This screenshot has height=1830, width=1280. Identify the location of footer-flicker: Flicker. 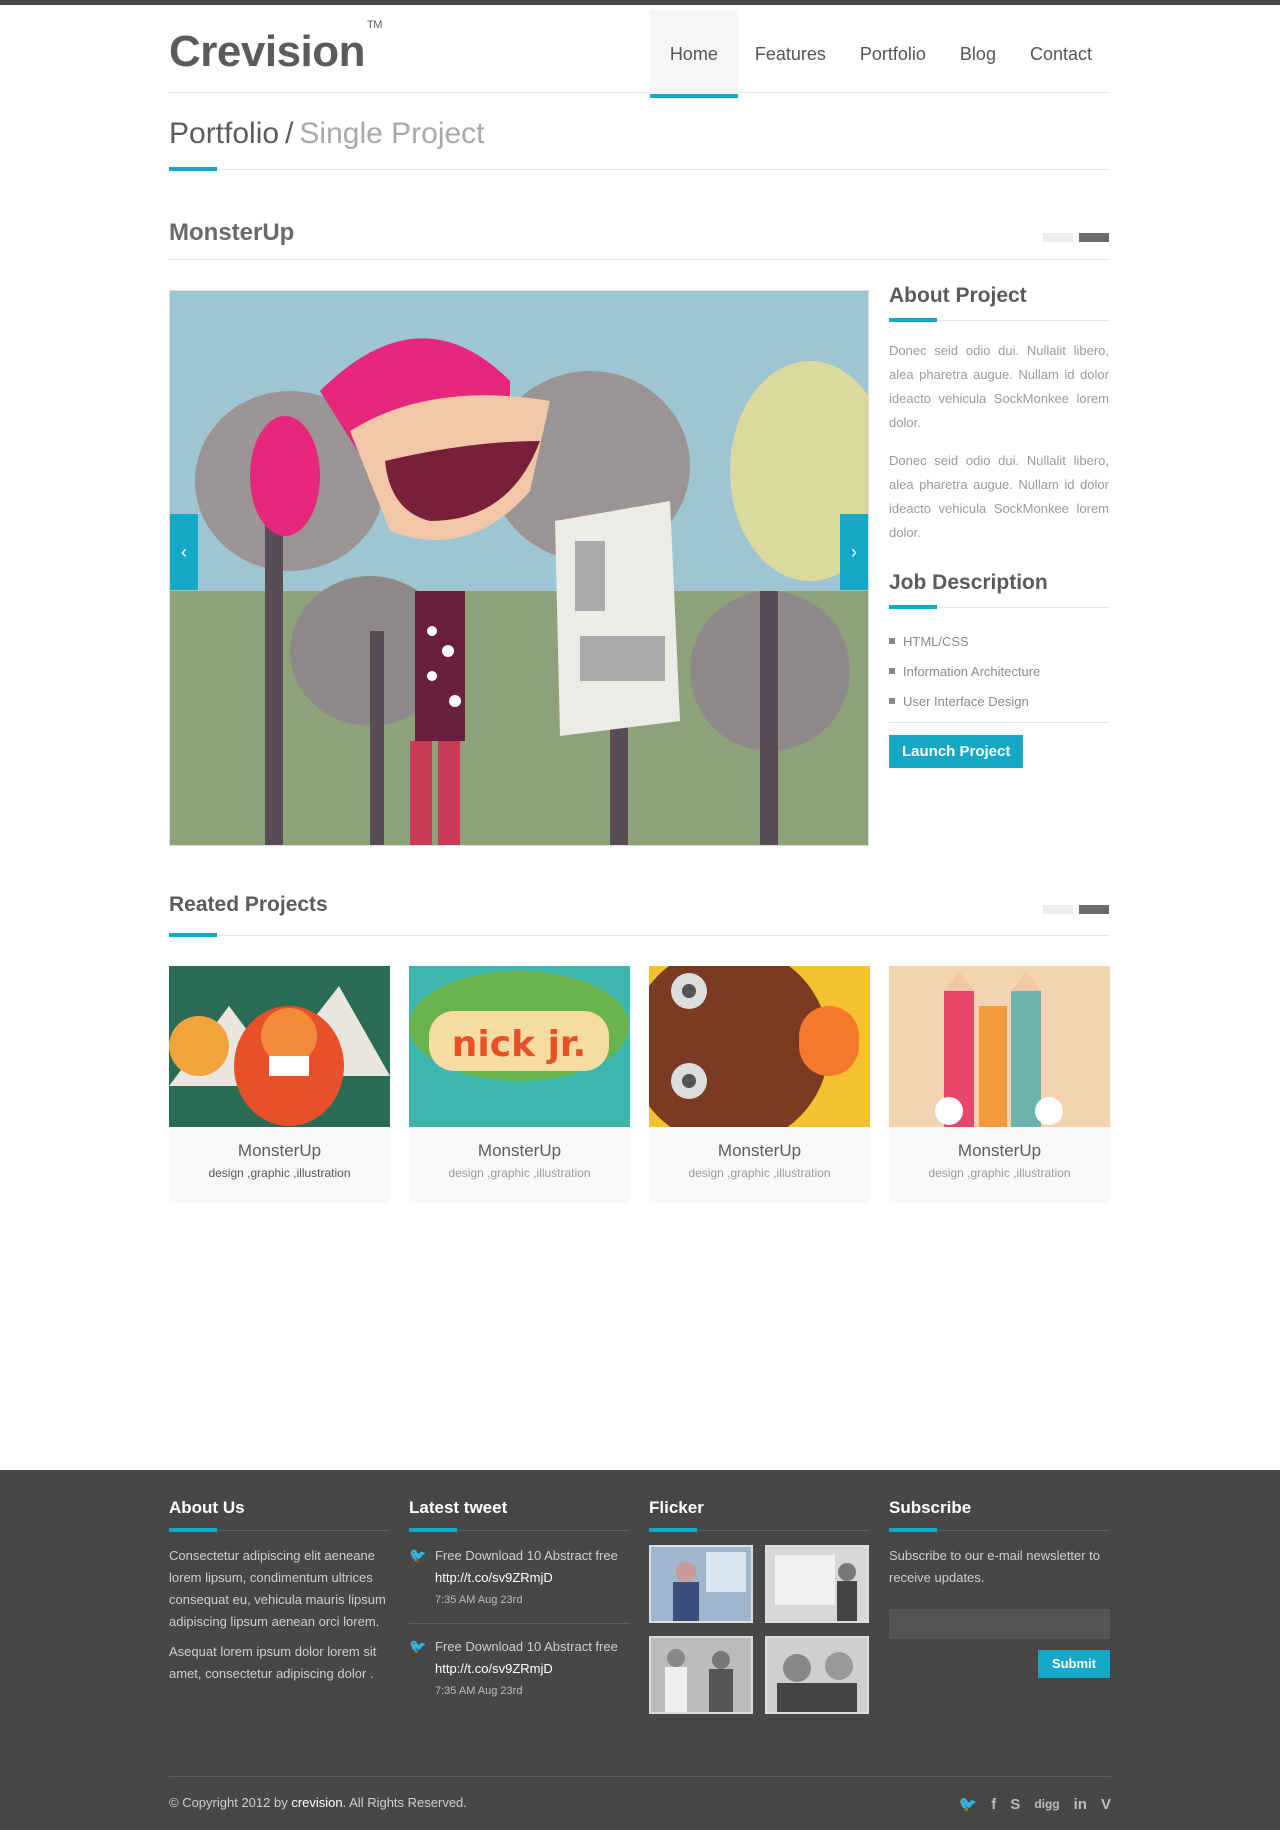
(759, 1606).